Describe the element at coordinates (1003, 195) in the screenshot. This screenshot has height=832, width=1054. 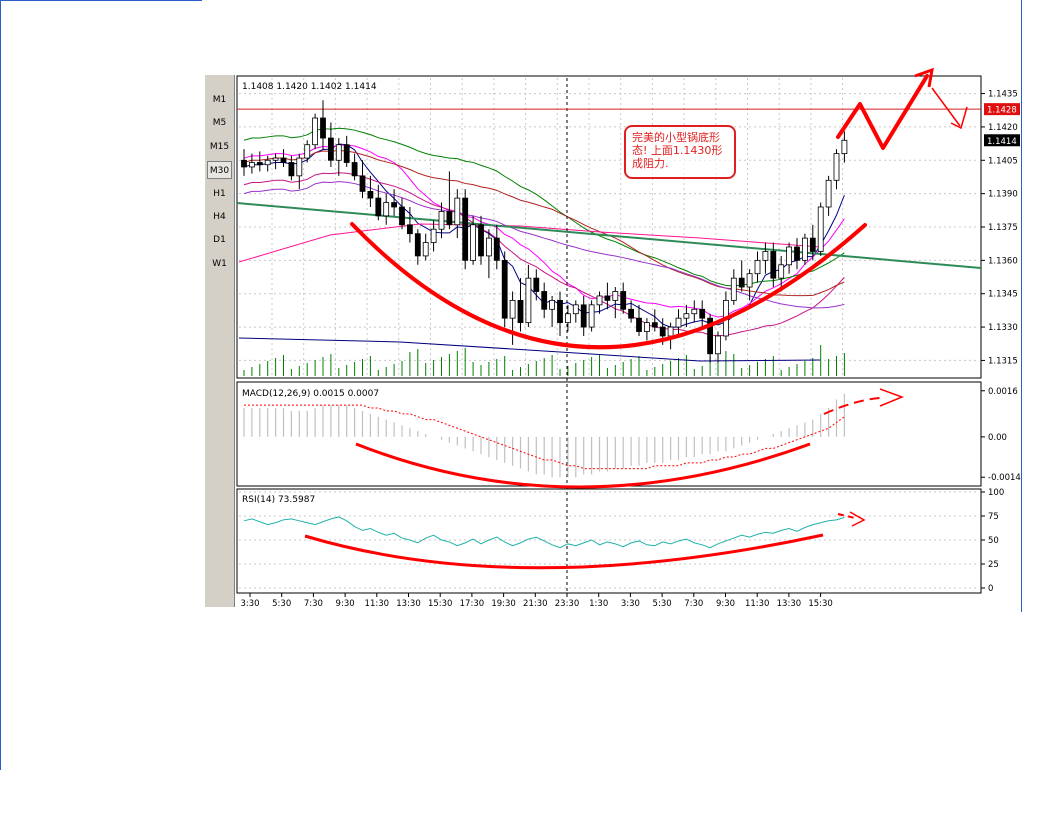
I see `price-tick-label: 1.1390` at that location.